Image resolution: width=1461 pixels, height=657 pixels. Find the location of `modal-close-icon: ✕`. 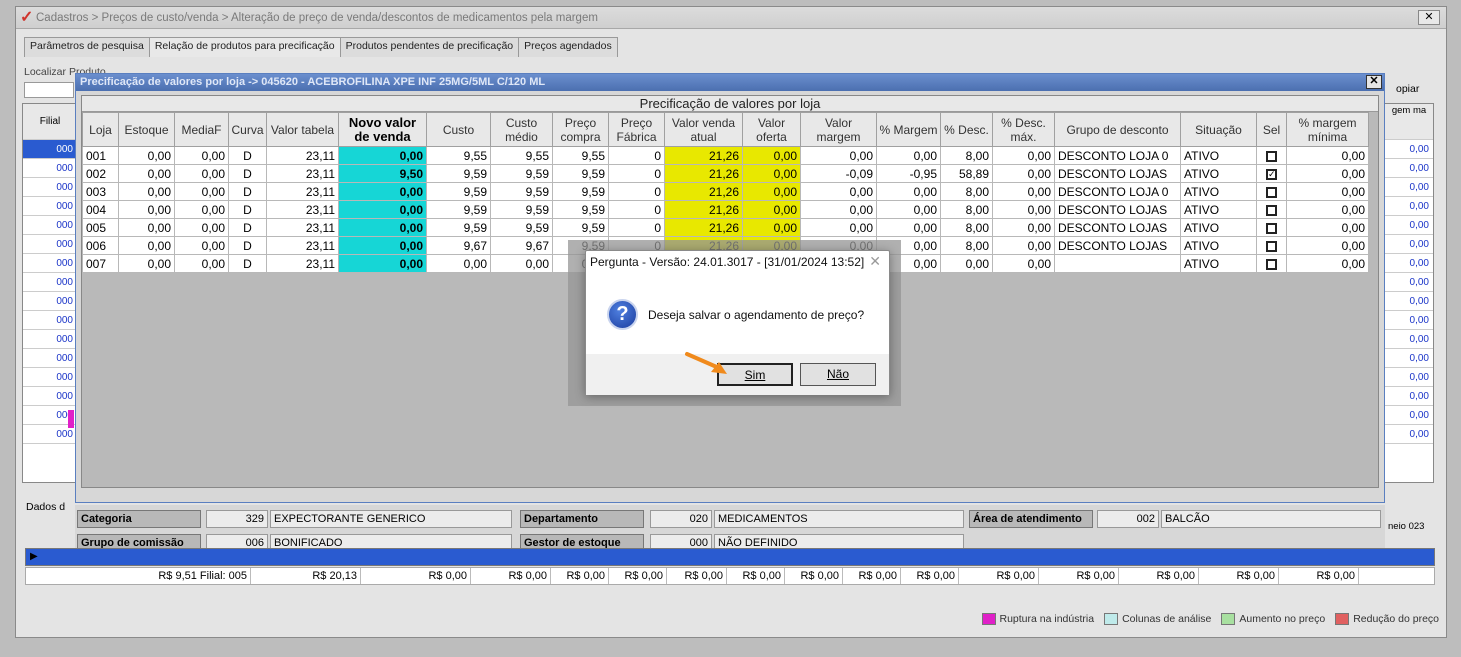

modal-close-icon: ✕ is located at coordinates (875, 261).